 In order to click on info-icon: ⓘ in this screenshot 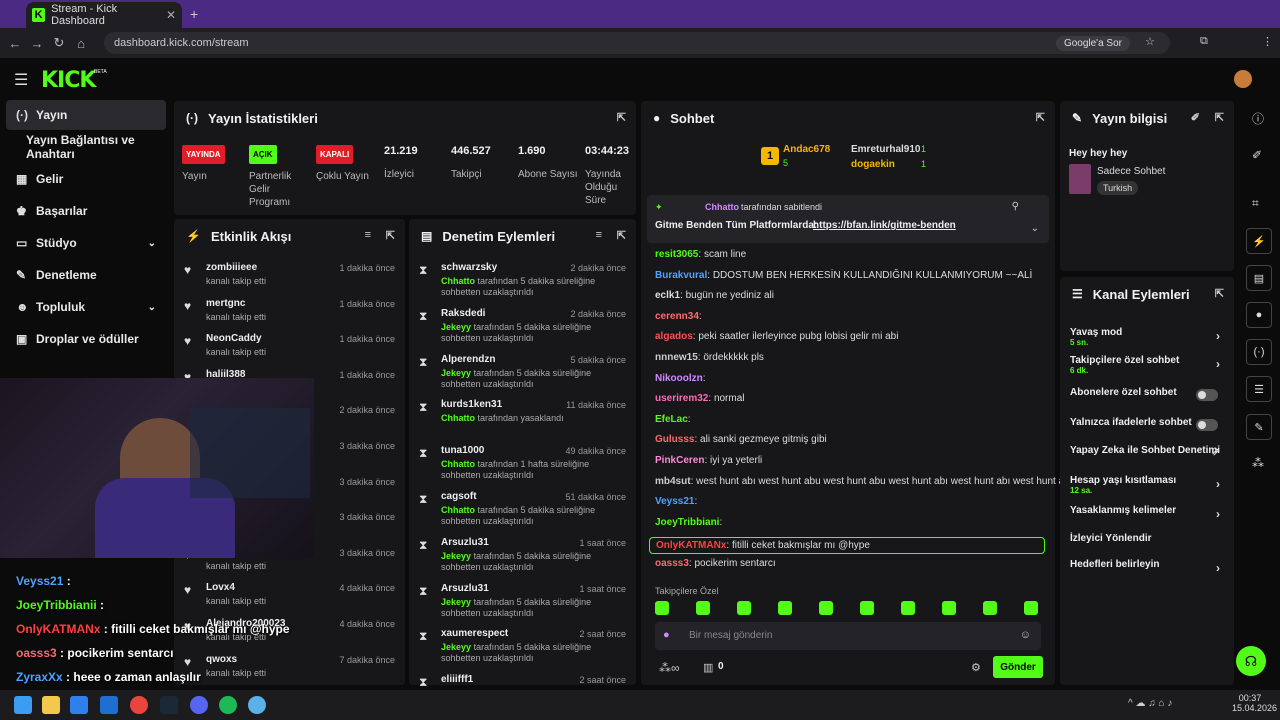, I will do `click(1258, 118)`.